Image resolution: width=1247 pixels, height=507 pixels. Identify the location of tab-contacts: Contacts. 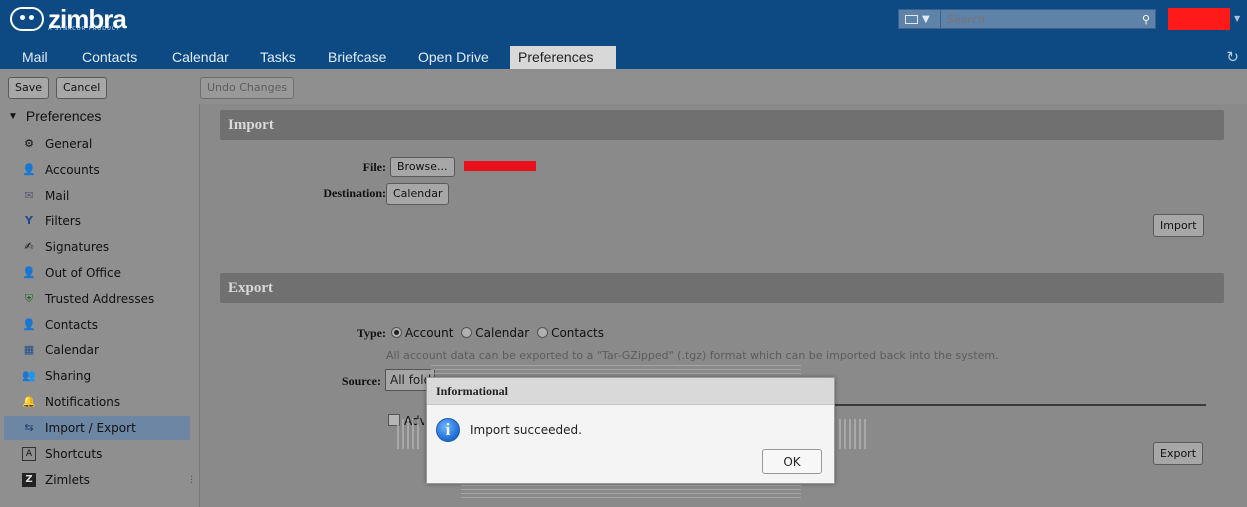
(109, 57).